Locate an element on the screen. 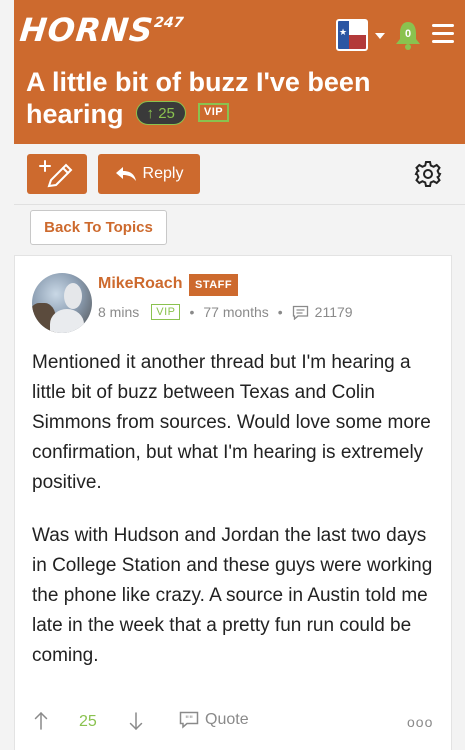 Image resolution: width=465 pixels, height=750 pixels. chevron-down-icon is located at coordinates (380, 36).